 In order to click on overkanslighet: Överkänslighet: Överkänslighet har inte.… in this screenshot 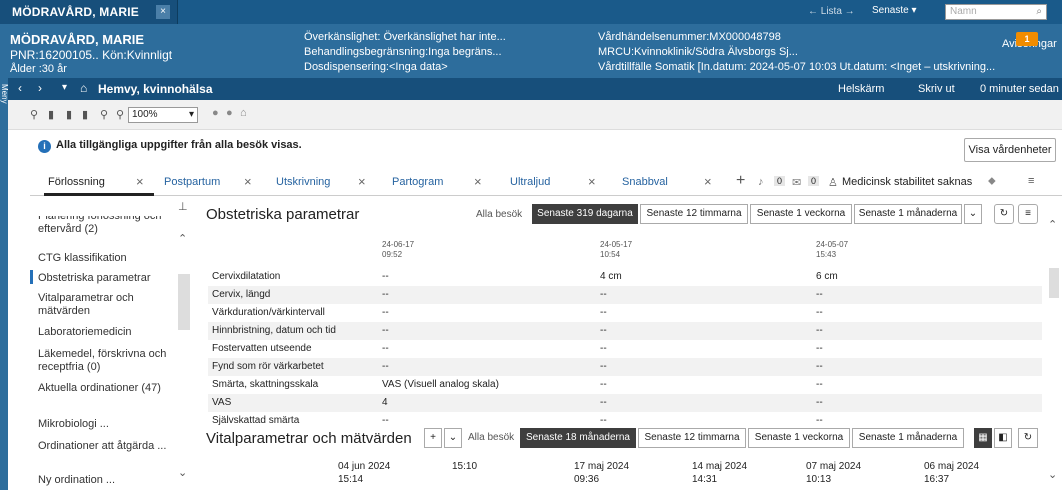, I will do `click(405, 37)`.